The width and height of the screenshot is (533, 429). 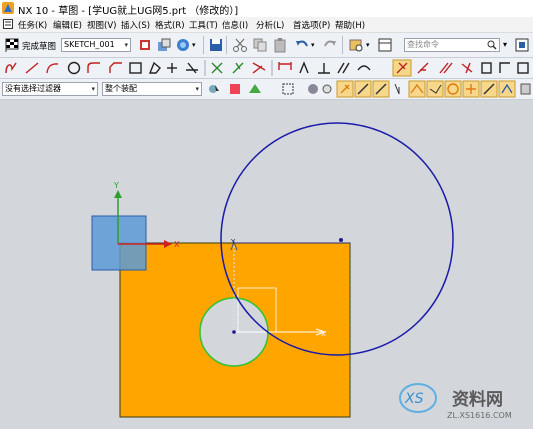 I want to click on datum-csys-box, so click(x=119, y=243).